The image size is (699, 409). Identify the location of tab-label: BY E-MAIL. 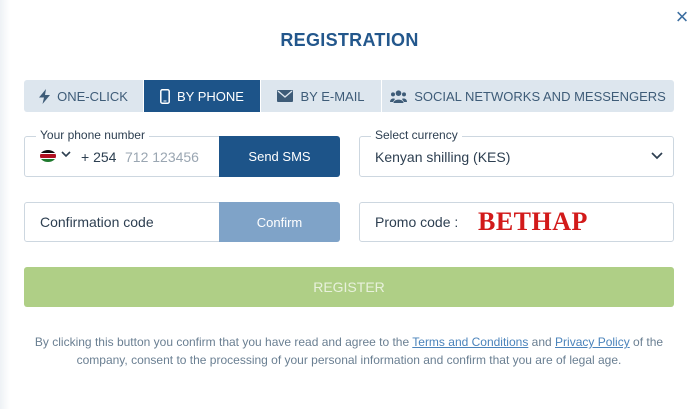
(332, 96).